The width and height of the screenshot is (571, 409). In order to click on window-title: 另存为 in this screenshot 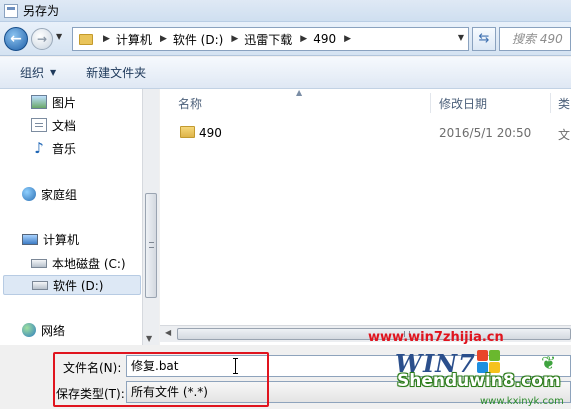, I will do `click(41, 11)`.